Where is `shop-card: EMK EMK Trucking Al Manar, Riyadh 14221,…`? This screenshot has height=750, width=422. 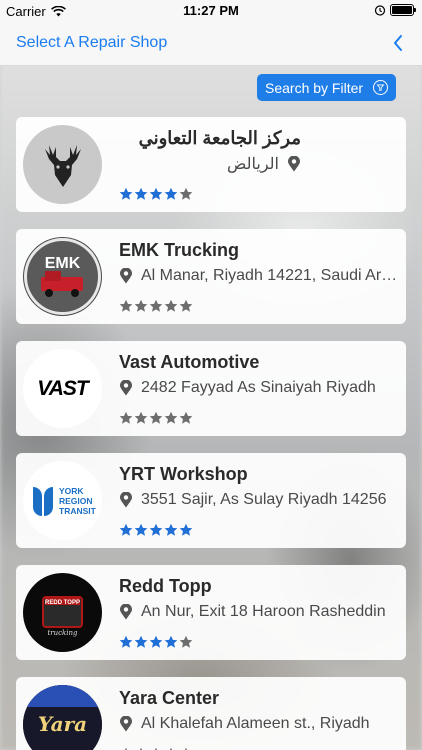
shop-card: EMK EMK Trucking Al Manar, Riyadh 14221,… is located at coordinates (211, 276).